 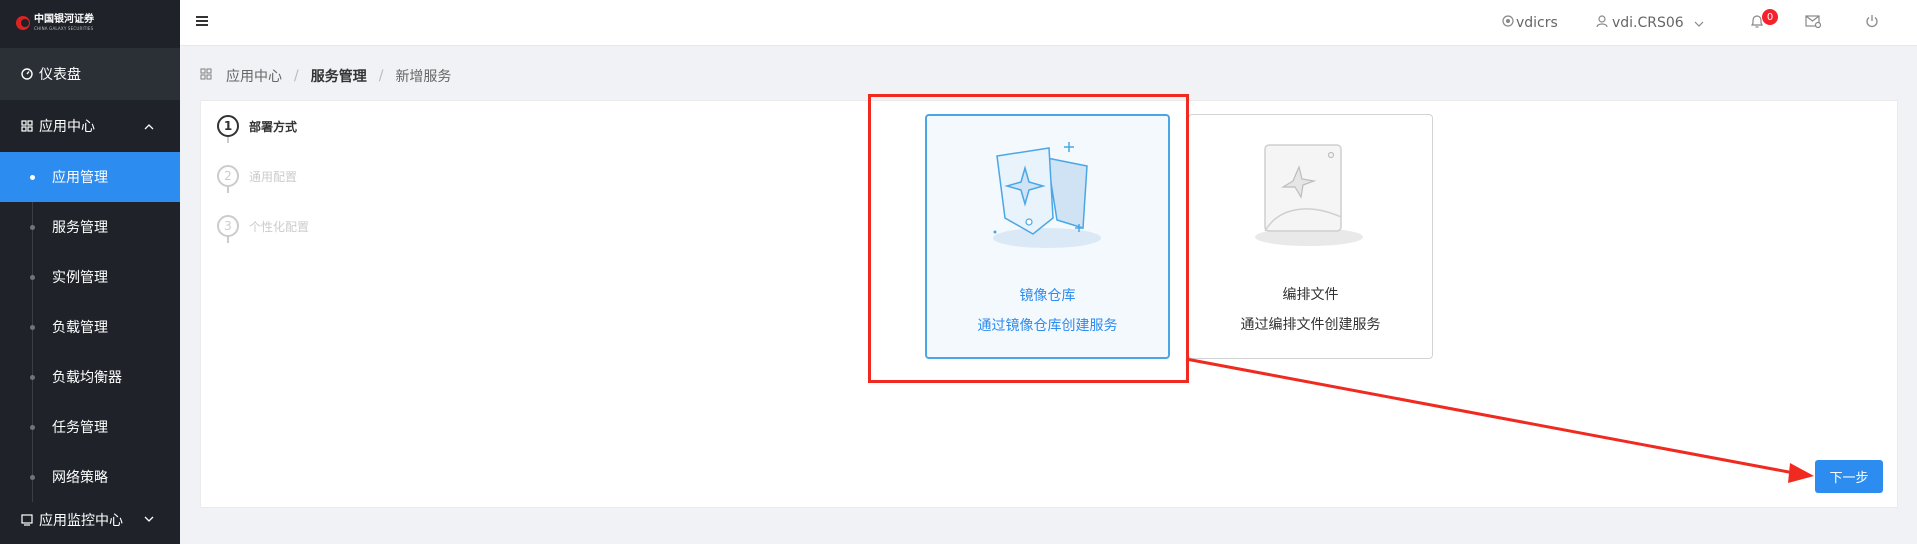 I want to click on sidebar-item-label: 负载管理, so click(x=80, y=328).